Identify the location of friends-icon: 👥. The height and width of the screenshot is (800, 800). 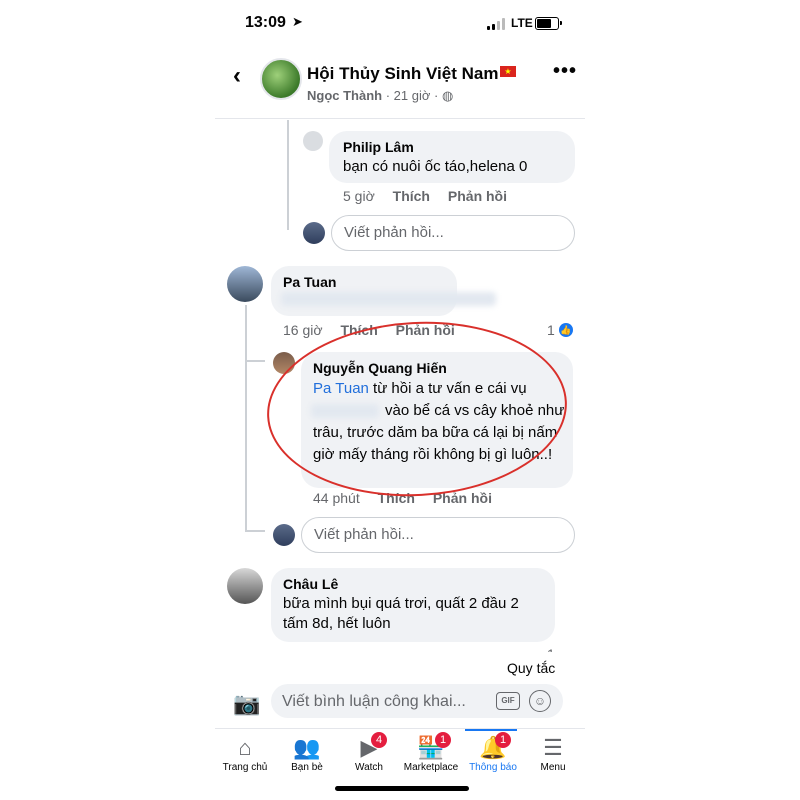
(307, 747).